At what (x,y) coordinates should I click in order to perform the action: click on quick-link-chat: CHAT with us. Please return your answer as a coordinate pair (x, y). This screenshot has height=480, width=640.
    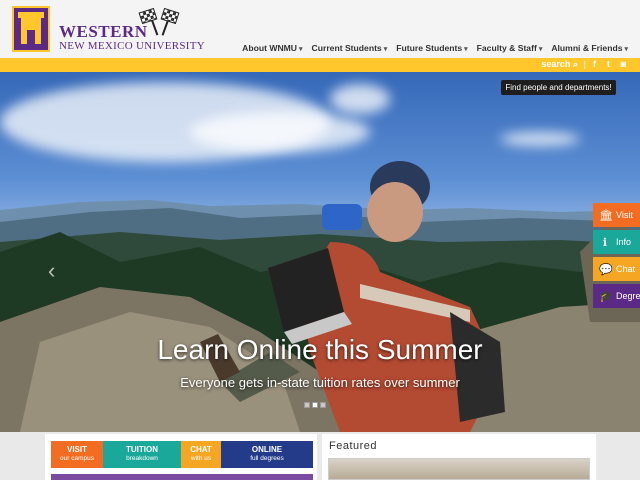
    Looking at the image, I should click on (201, 454).